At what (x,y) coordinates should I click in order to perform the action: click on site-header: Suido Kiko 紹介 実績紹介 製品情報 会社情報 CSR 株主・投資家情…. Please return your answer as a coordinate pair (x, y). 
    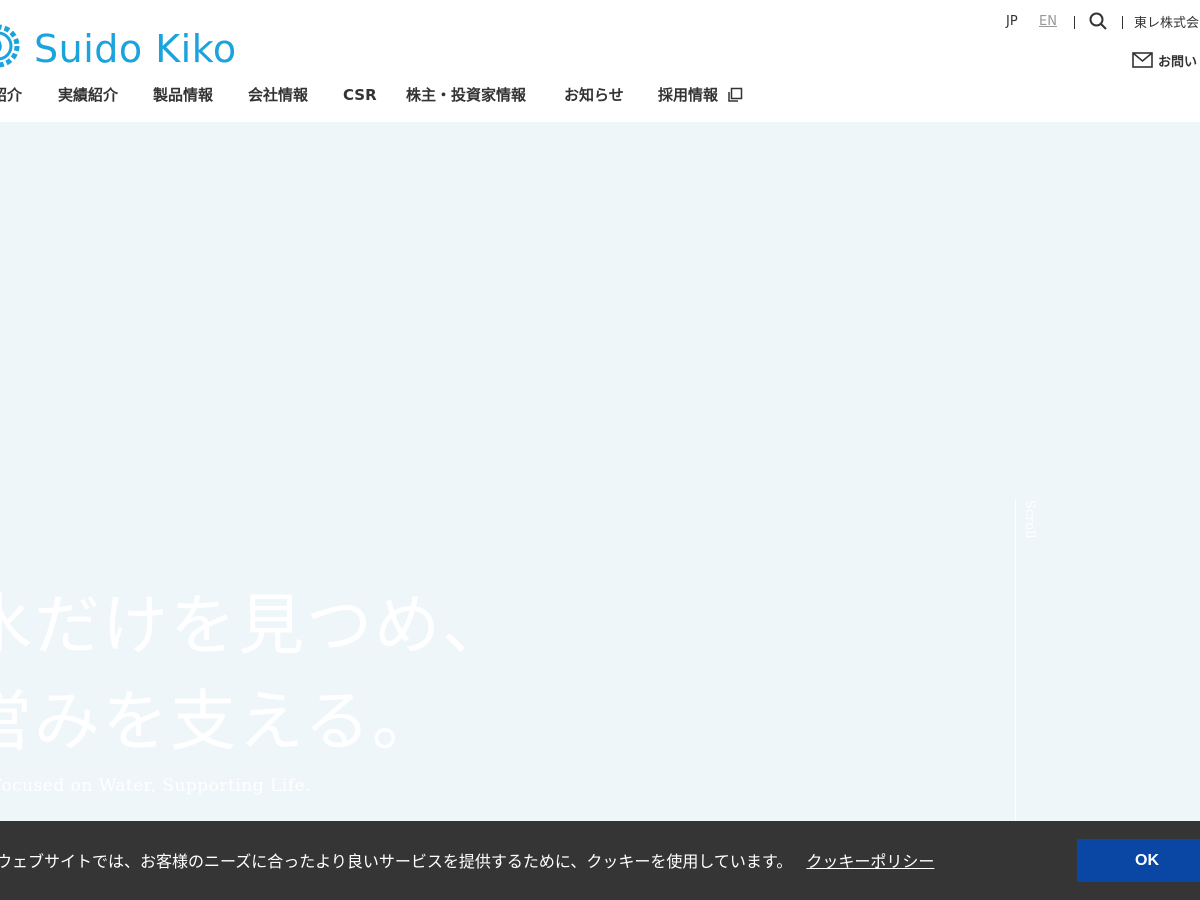
    Looking at the image, I should click on (600, 61).